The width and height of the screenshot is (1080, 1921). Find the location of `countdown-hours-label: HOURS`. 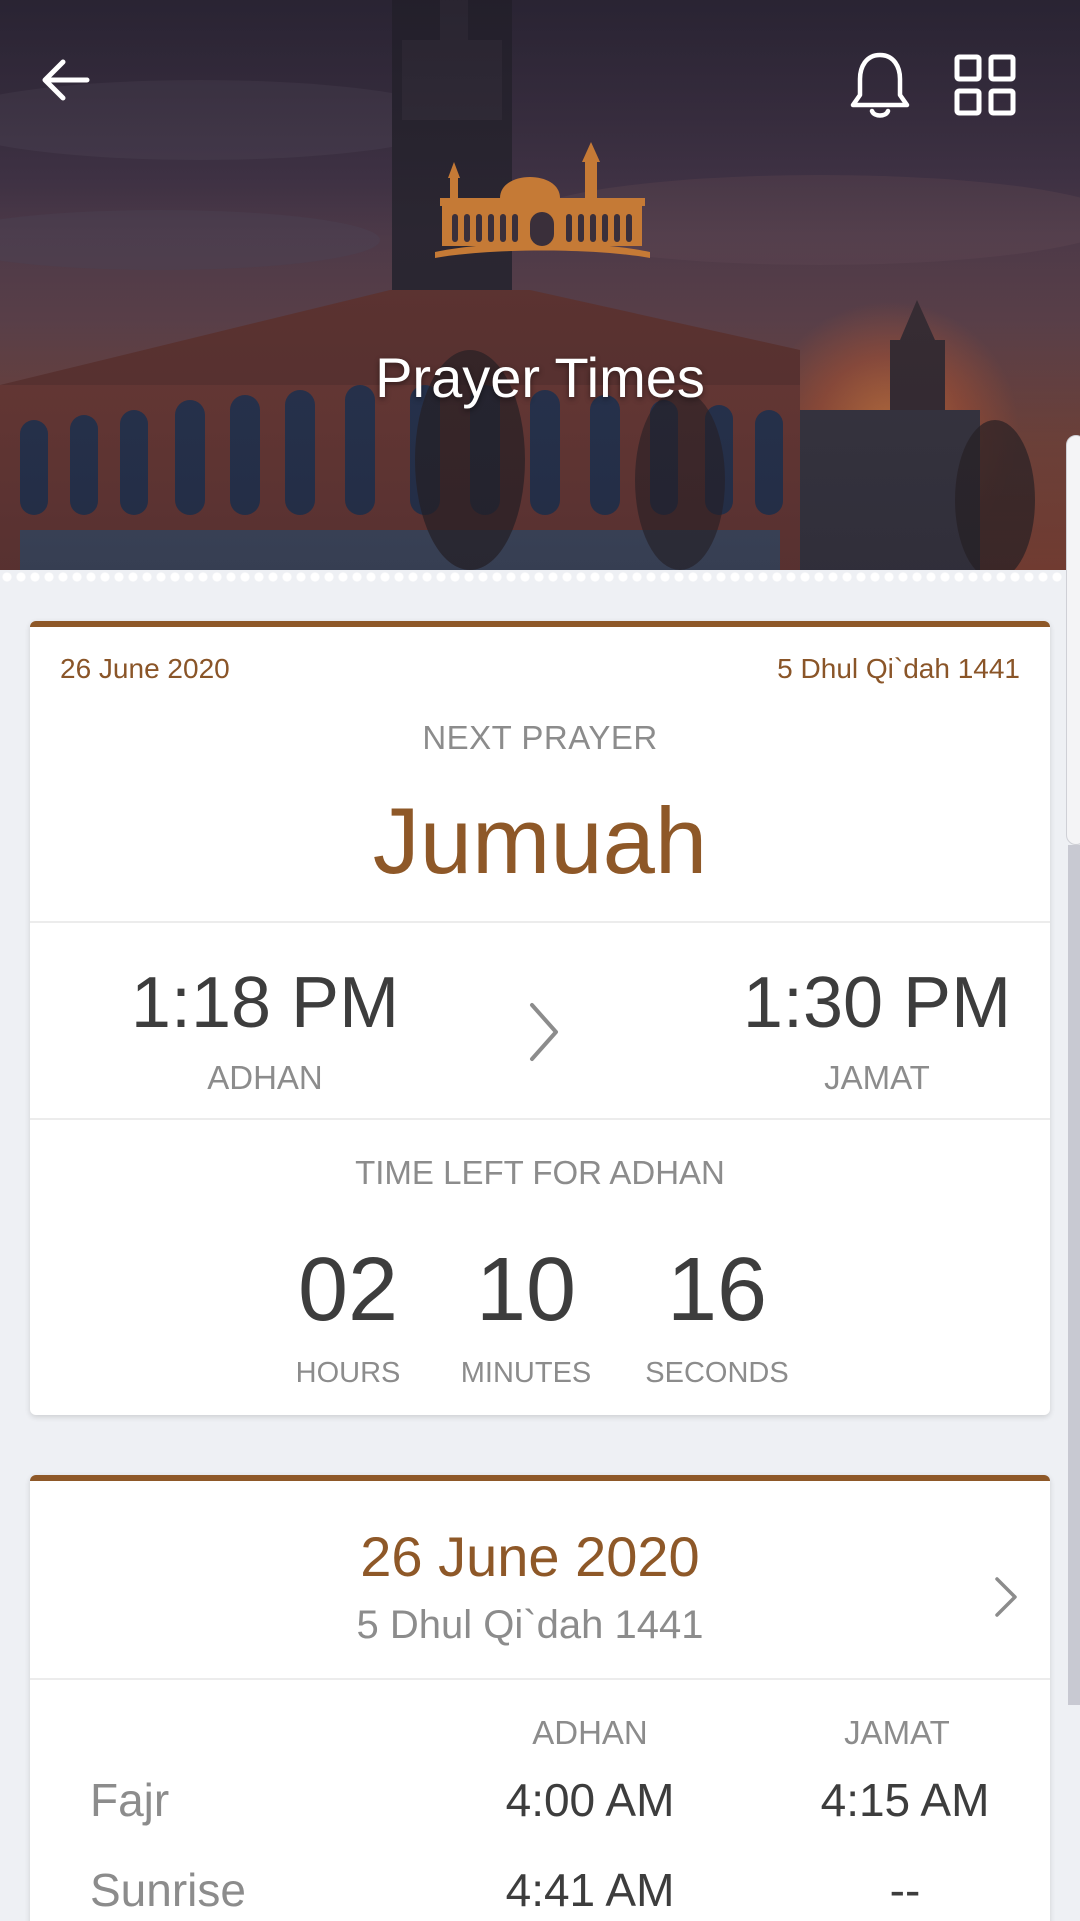

countdown-hours-label: HOURS is located at coordinates (348, 1373).